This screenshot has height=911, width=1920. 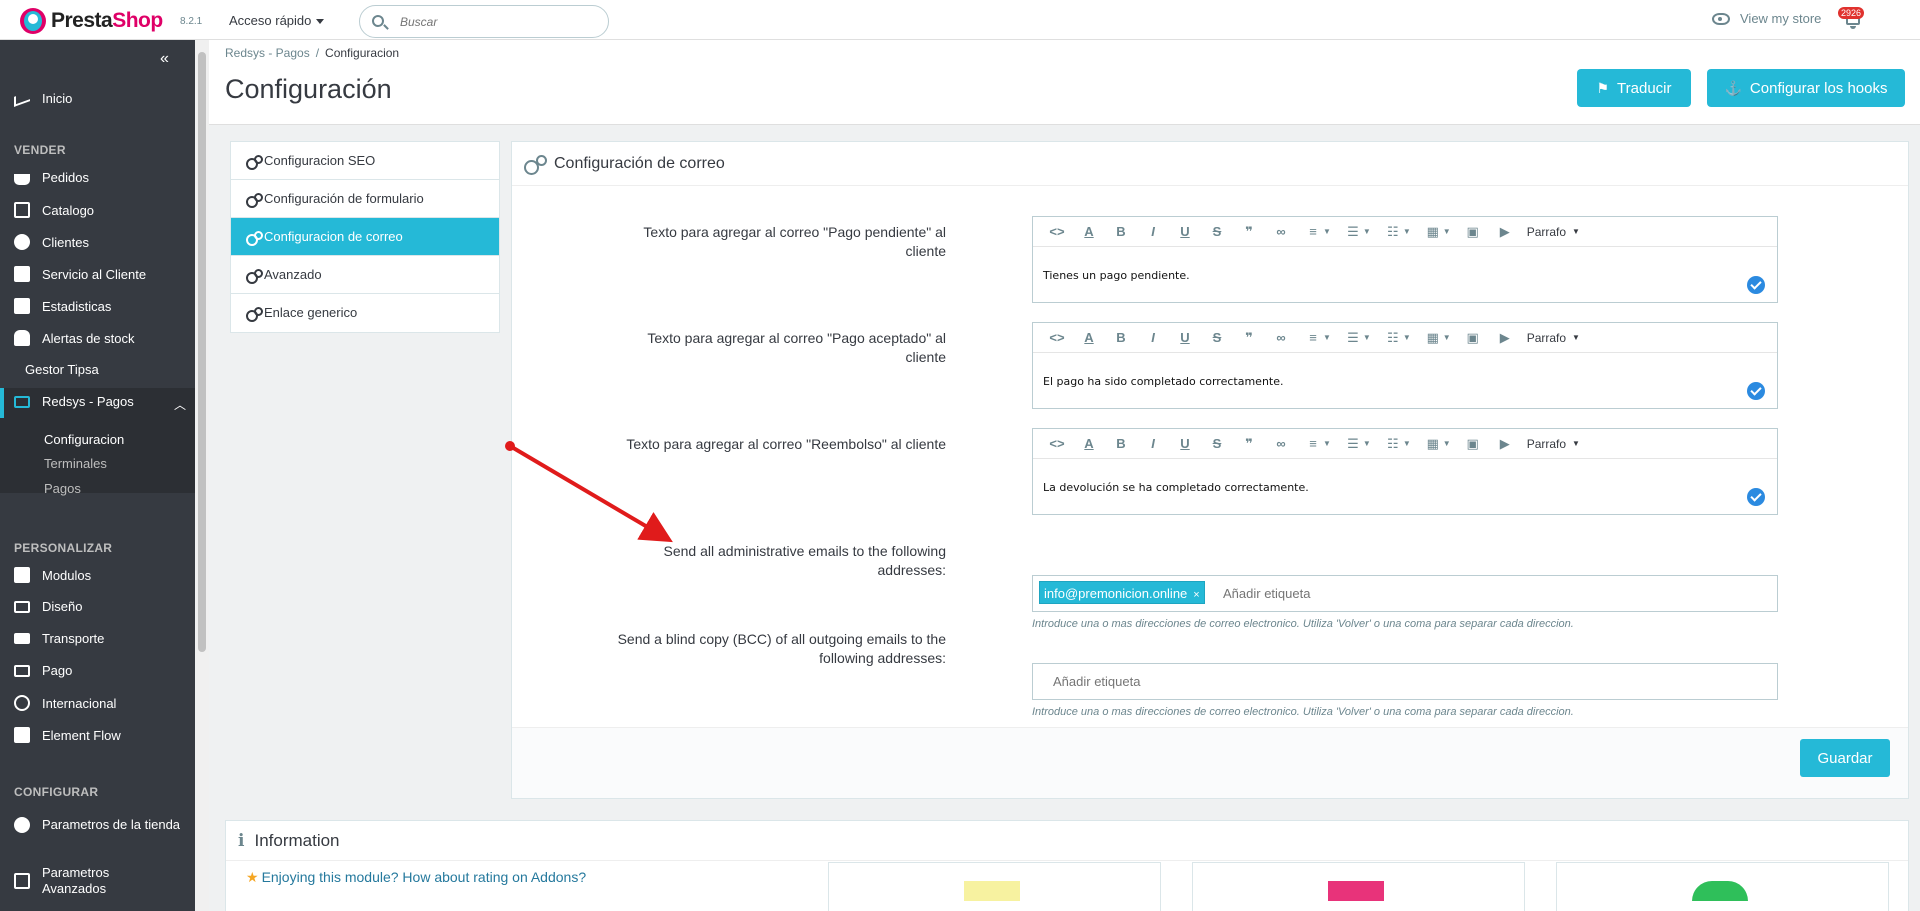 What do you see at coordinates (48, 606) in the screenshot?
I see `sidebar-item-diseno: Diseño` at bounding box center [48, 606].